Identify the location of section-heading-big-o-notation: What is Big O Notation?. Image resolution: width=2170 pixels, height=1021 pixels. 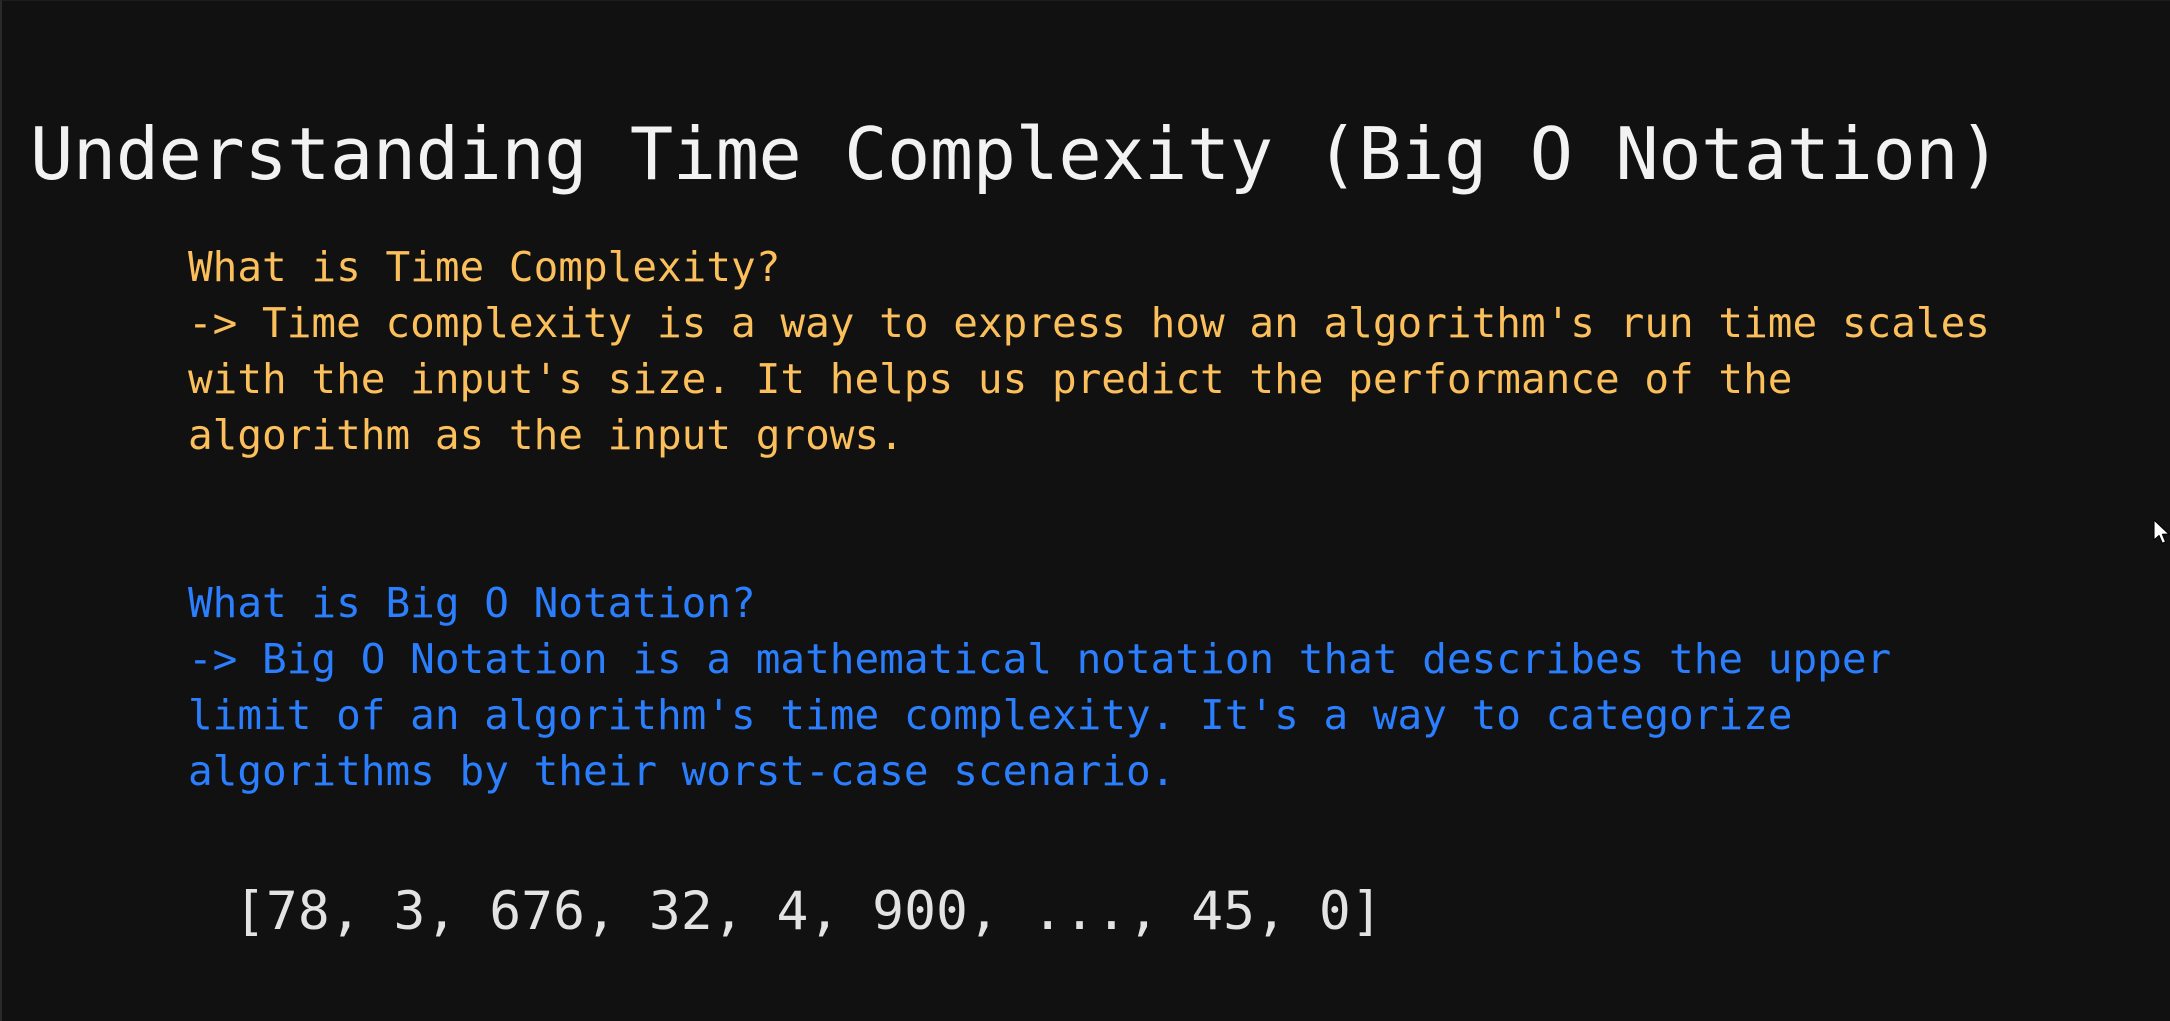
(472, 603).